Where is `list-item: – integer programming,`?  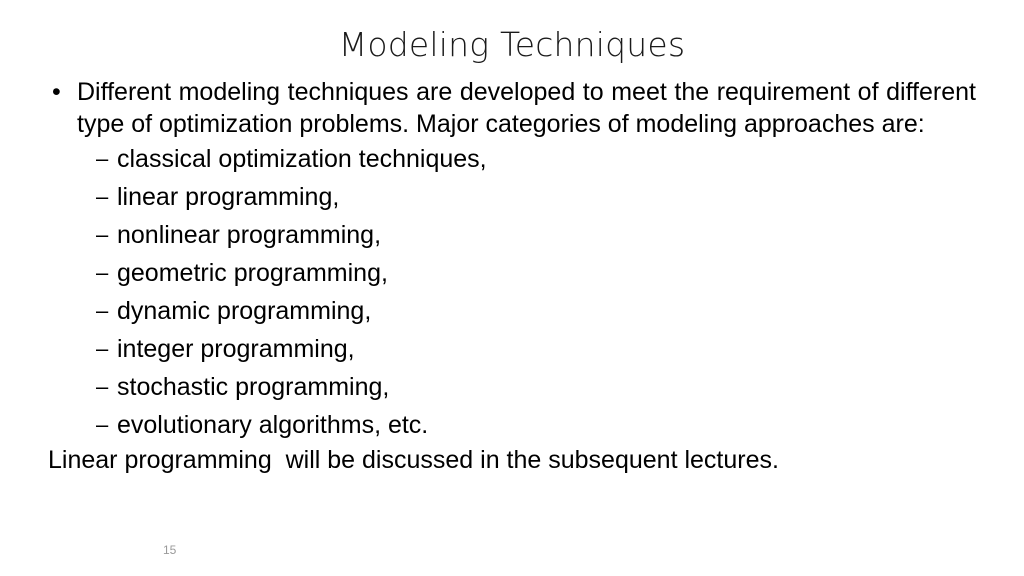
list-item: – integer programming, is located at coordinates (512, 349).